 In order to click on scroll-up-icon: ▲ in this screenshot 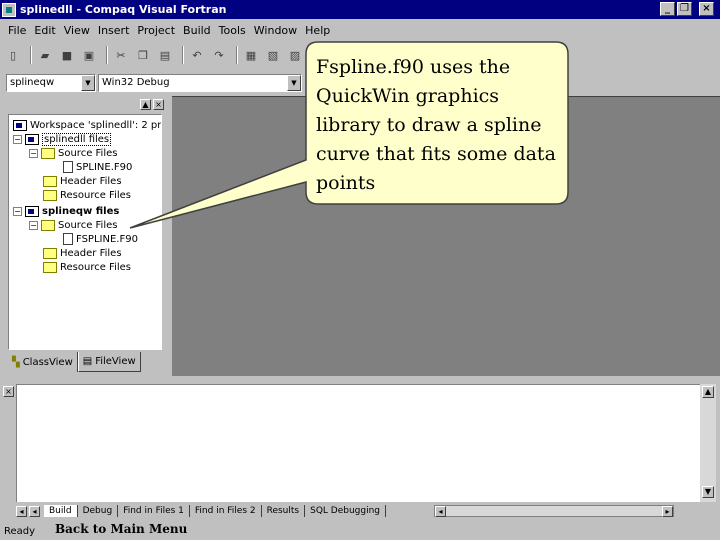, I will do `click(708, 392)`.